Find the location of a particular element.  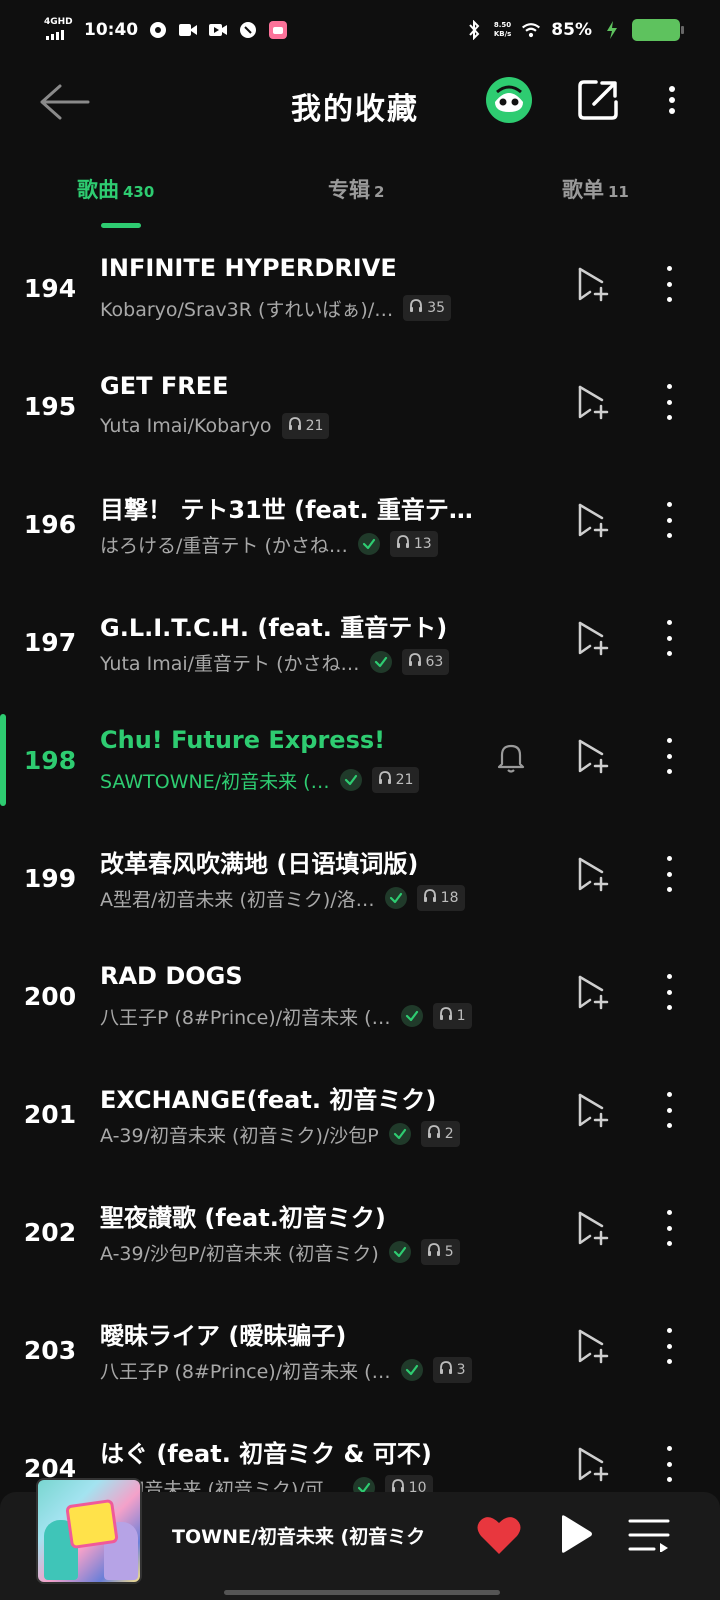

album-cover is located at coordinates (89, 1531).